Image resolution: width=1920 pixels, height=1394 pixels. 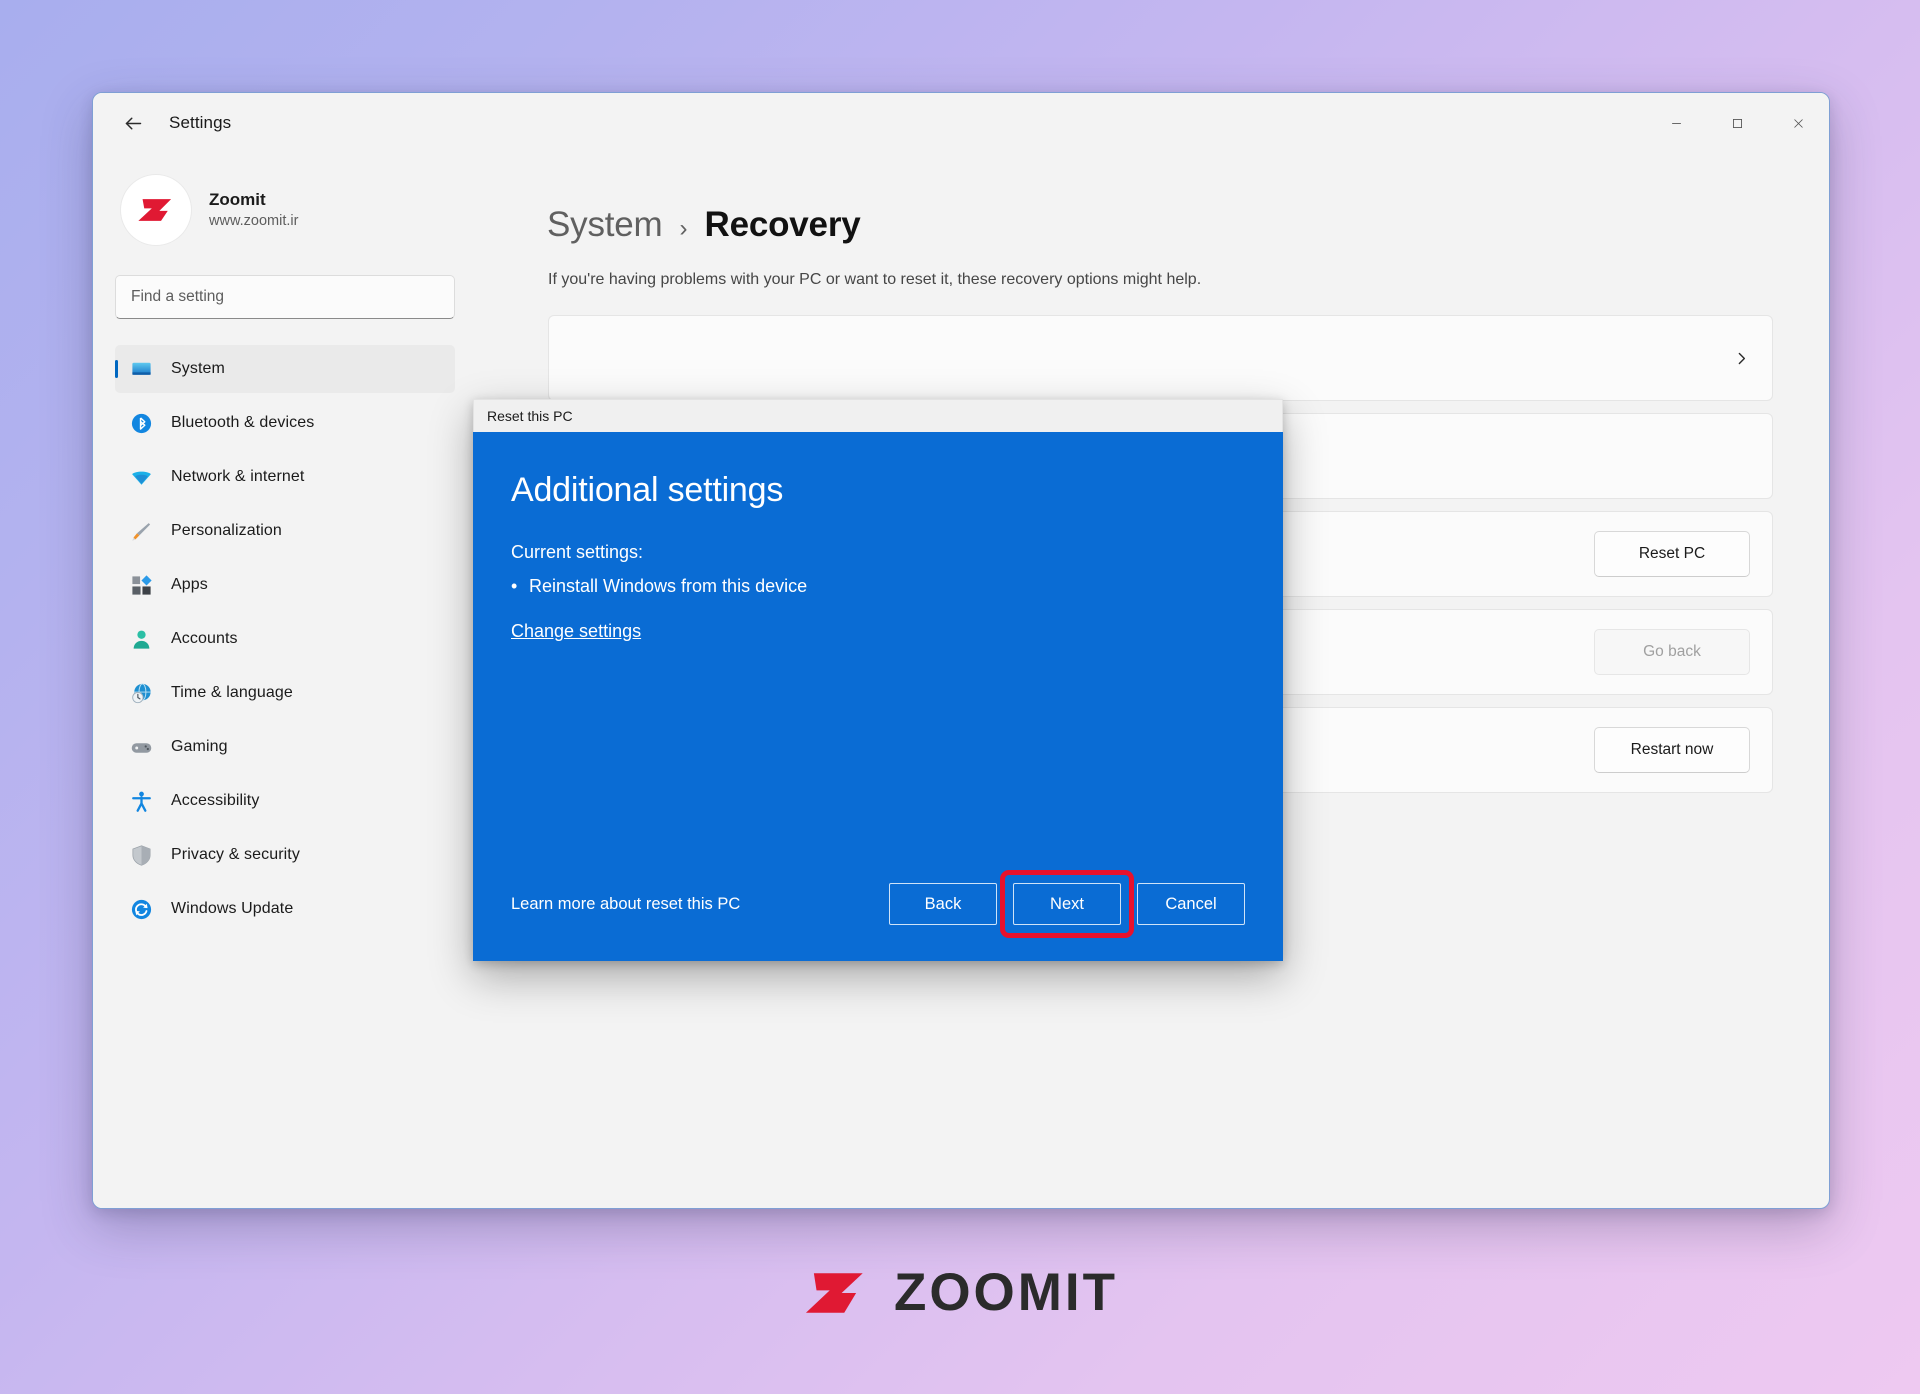 I want to click on sidebar-item-system: System, so click(x=285, y=369).